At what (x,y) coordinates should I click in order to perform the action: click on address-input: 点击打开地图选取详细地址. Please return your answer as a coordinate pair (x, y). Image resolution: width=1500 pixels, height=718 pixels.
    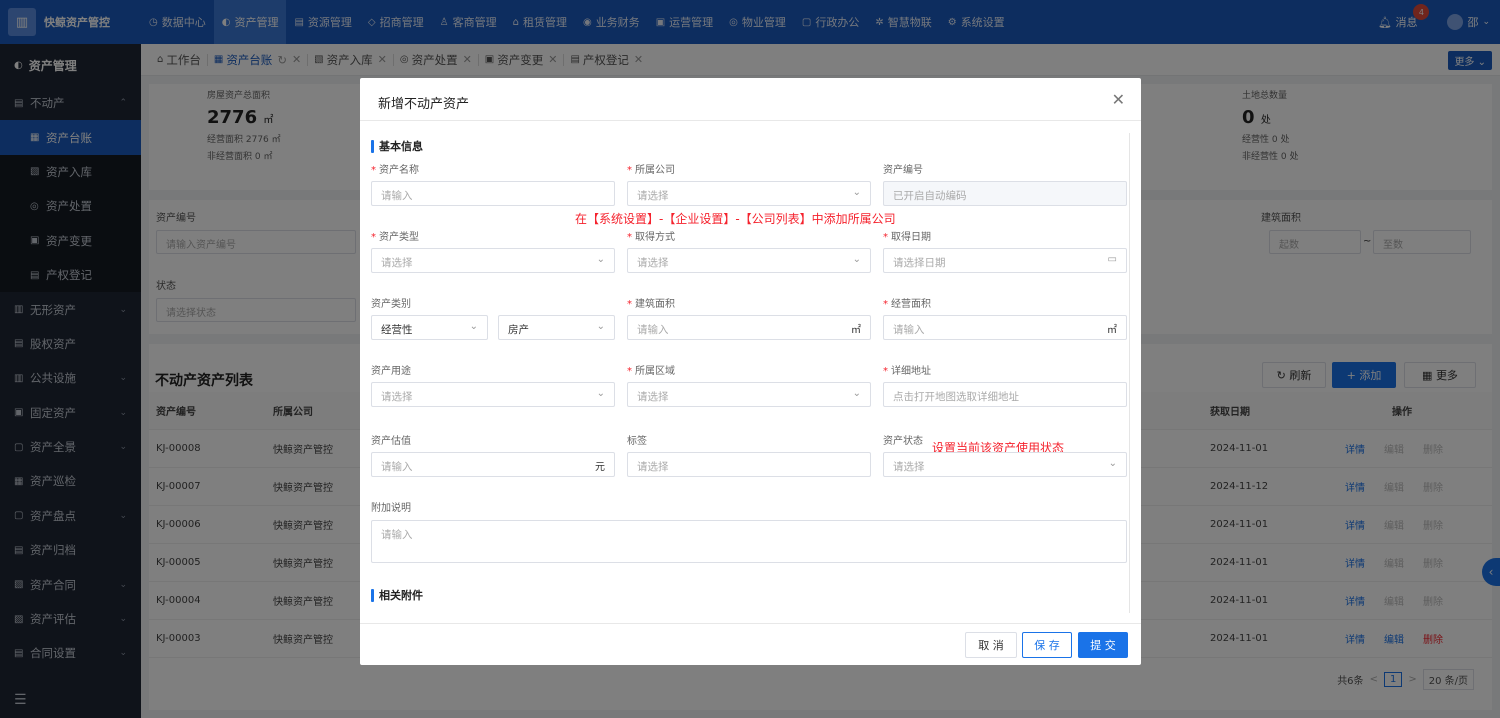
    Looking at the image, I should click on (1005, 394).